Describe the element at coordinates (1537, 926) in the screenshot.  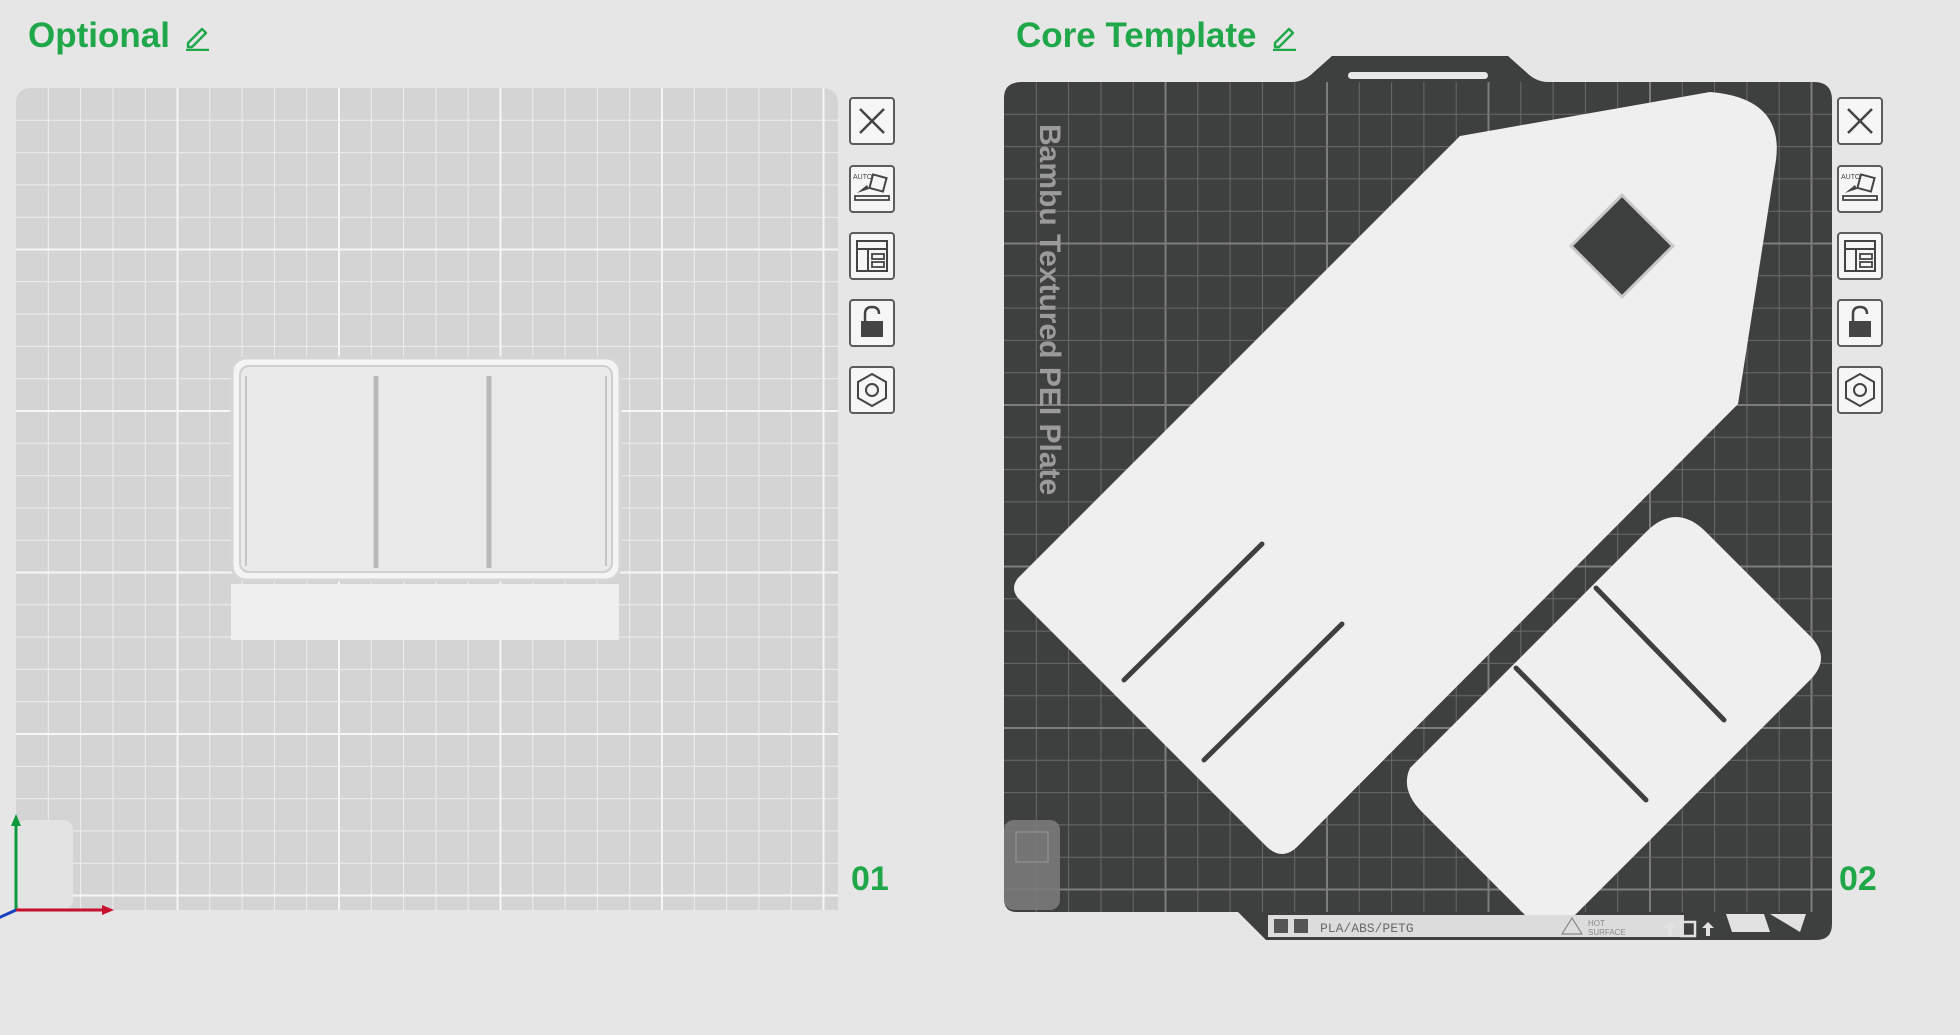
I see `plate-2-bed-label: PLA/ABS/PETG HOT SURFACE` at that location.